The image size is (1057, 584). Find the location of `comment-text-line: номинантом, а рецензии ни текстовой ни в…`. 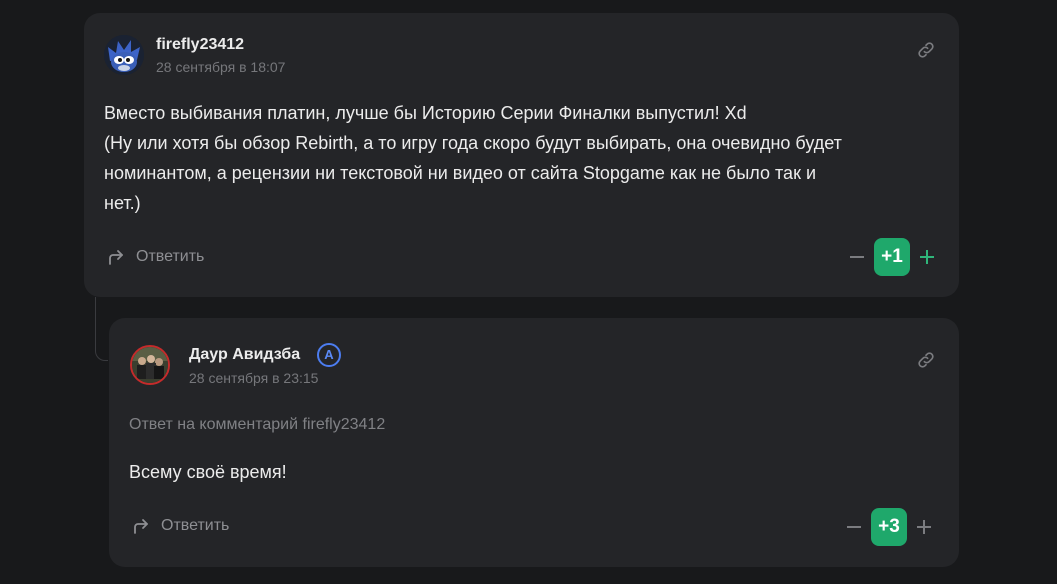

comment-text-line: номинантом, а рецензии ни текстовой ни в… is located at coordinates (460, 173).